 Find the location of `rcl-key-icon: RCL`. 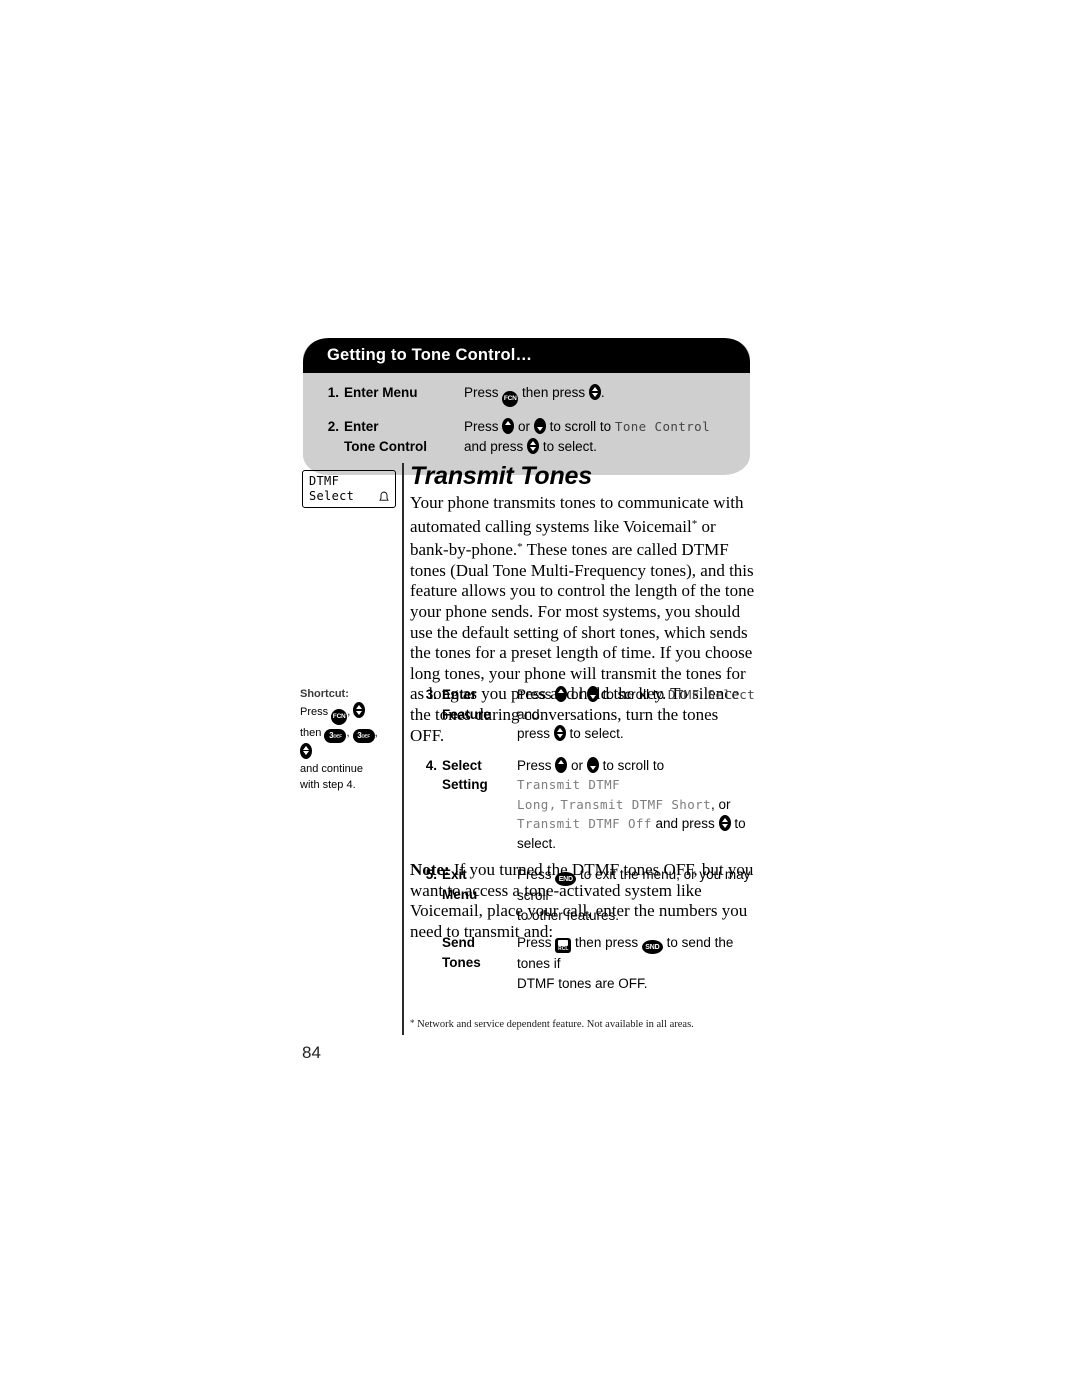

rcl-key-icon: RCL is located at coordinates (563, 945).